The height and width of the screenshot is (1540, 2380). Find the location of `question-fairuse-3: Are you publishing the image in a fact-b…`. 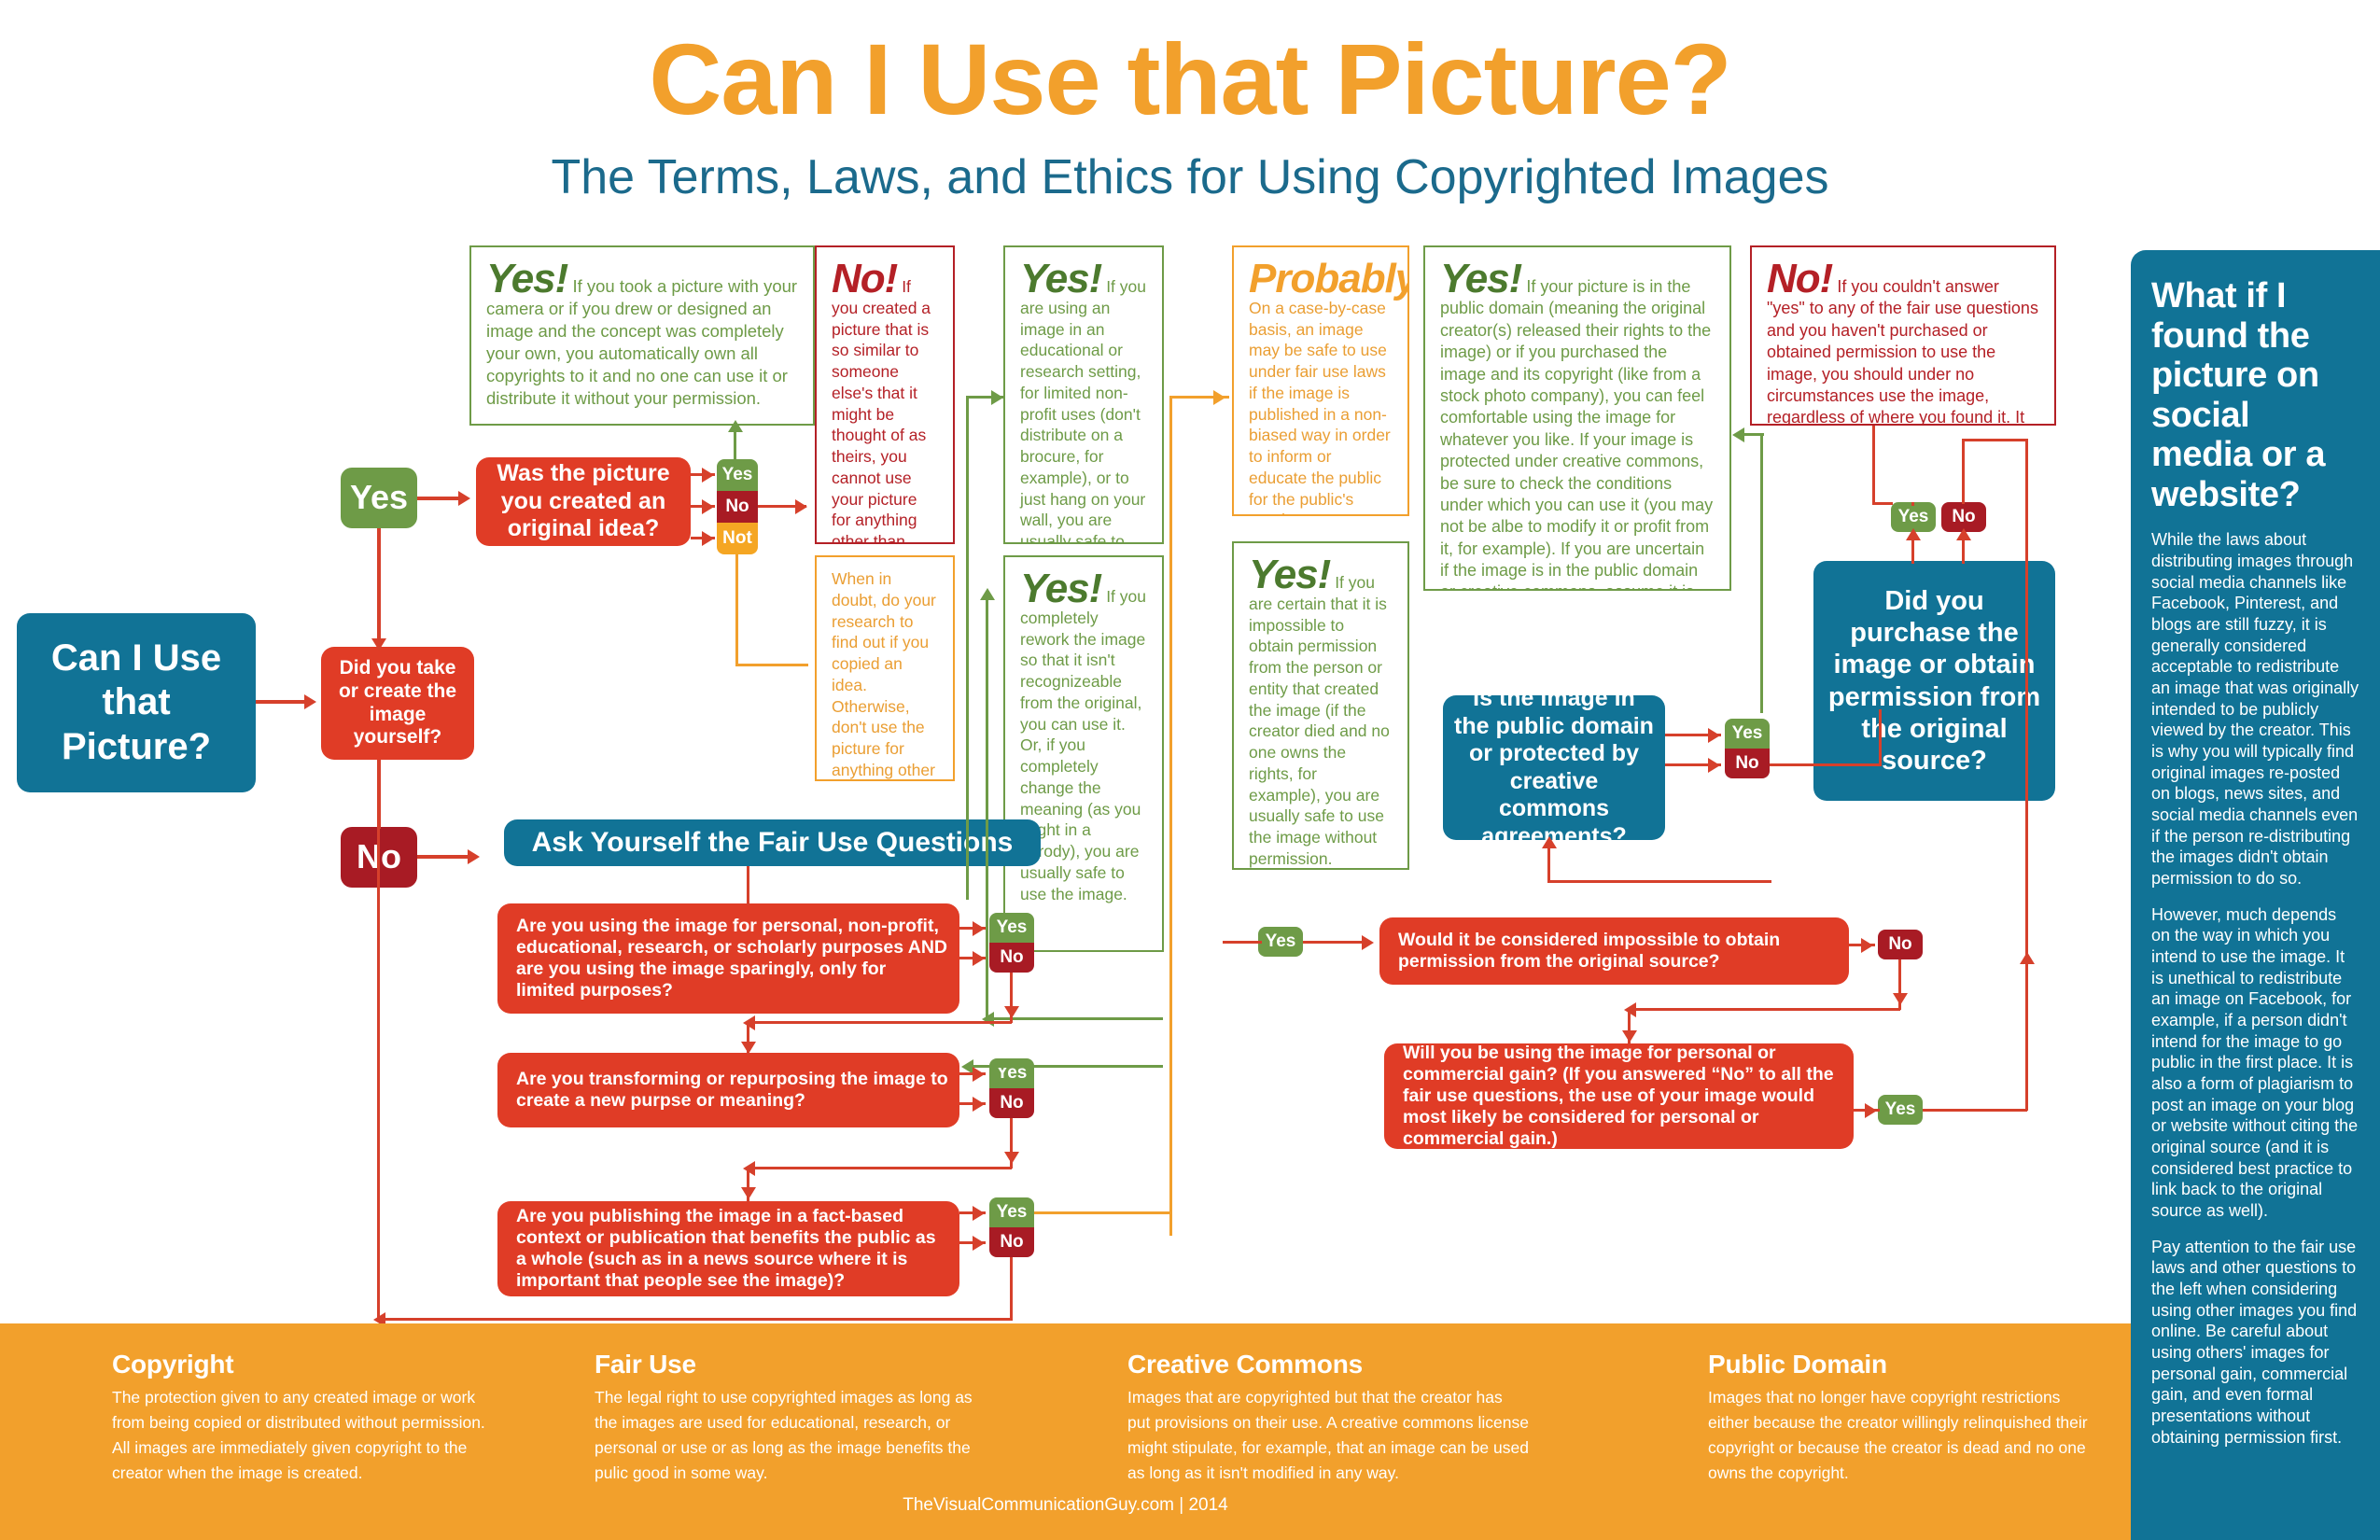

question-fairuse-3: Are you publishing the image in a fact-b… is located at coordinates (728, 1248).